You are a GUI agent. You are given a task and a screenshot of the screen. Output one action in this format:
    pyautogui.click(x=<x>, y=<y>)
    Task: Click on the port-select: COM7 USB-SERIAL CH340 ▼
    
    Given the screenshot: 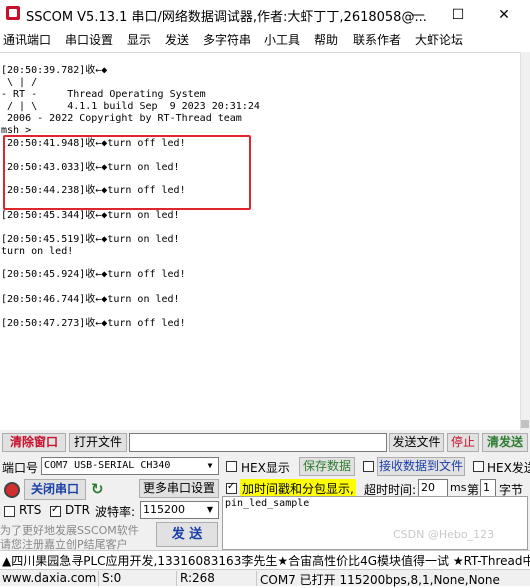 What is the action you would take?
    pyautogui.click(x=130, y=466)
    